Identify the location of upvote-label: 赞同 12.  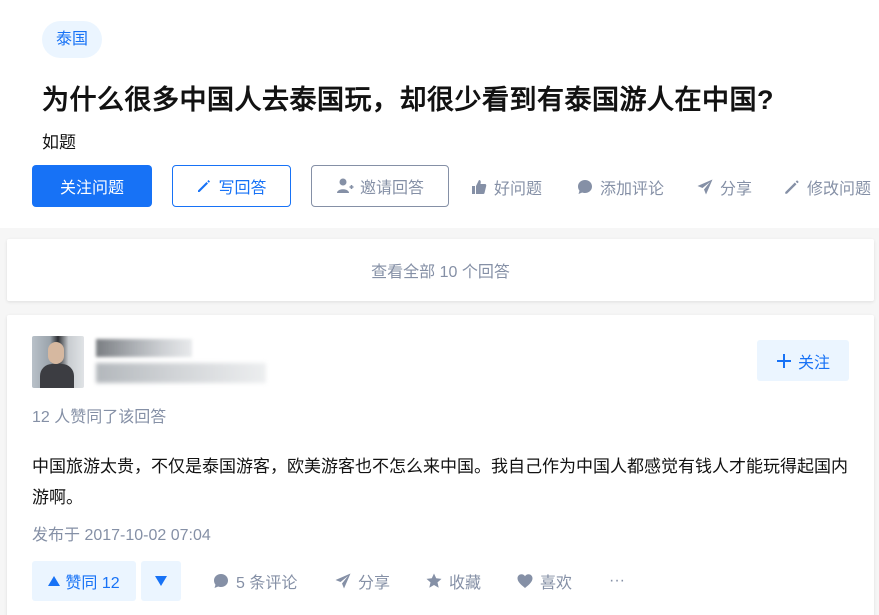
(92, 583).